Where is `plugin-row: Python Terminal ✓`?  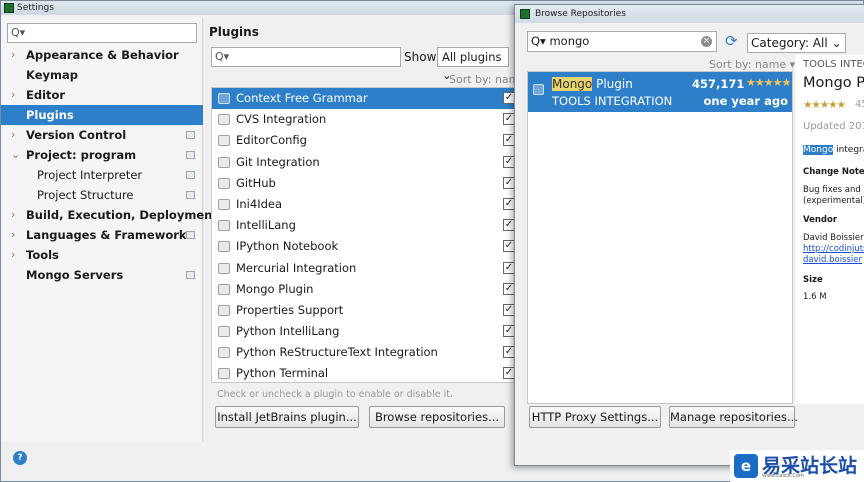
plugin-row: Python Terminal ✓ is located at coordinates (364, 372).